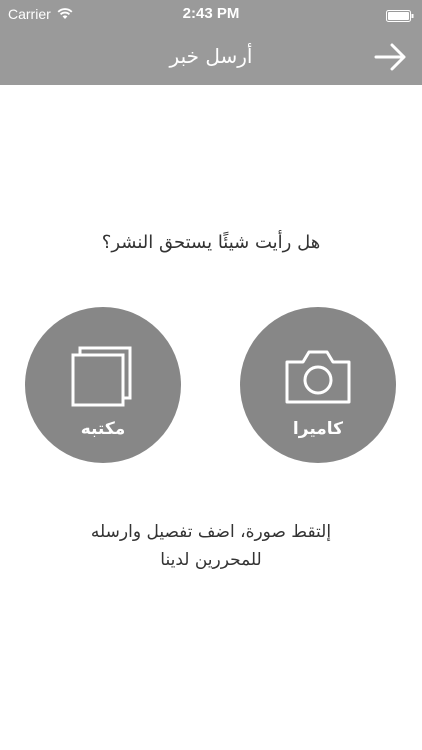 The width and height of the screenshot is (422, 750). I want to click on camera-label: كاميرا, so click(318, 429).